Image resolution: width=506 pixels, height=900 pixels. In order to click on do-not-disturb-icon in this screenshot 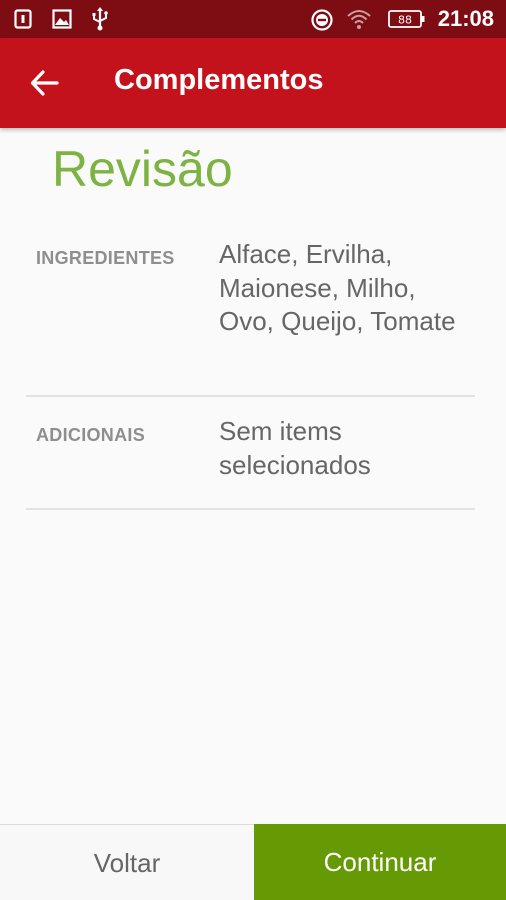, I will do `click(322, 22)`.